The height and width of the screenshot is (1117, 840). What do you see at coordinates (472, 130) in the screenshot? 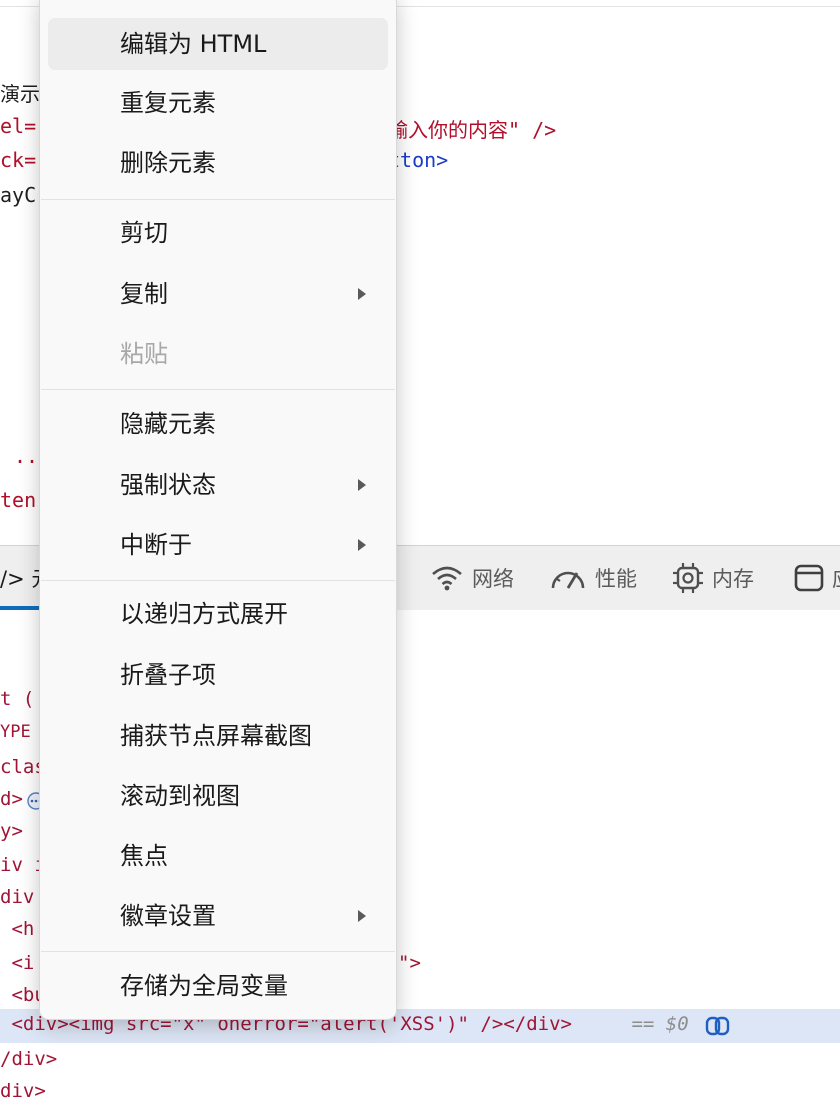
I see `code-line: 输入你的内容" />` at bounding box center [472, 130].